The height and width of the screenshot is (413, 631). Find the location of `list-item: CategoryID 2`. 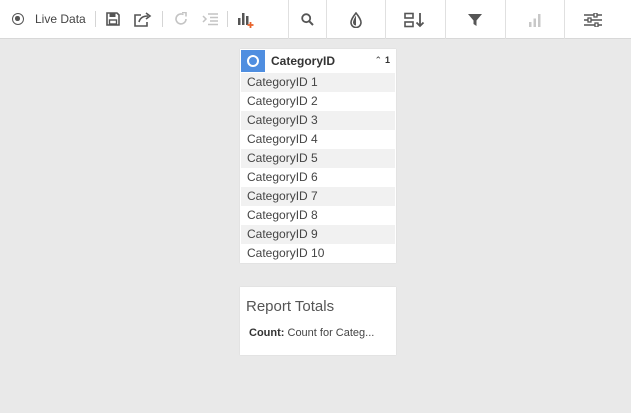

list-item: CategoryID 2 is located at coordinates (282, 101).